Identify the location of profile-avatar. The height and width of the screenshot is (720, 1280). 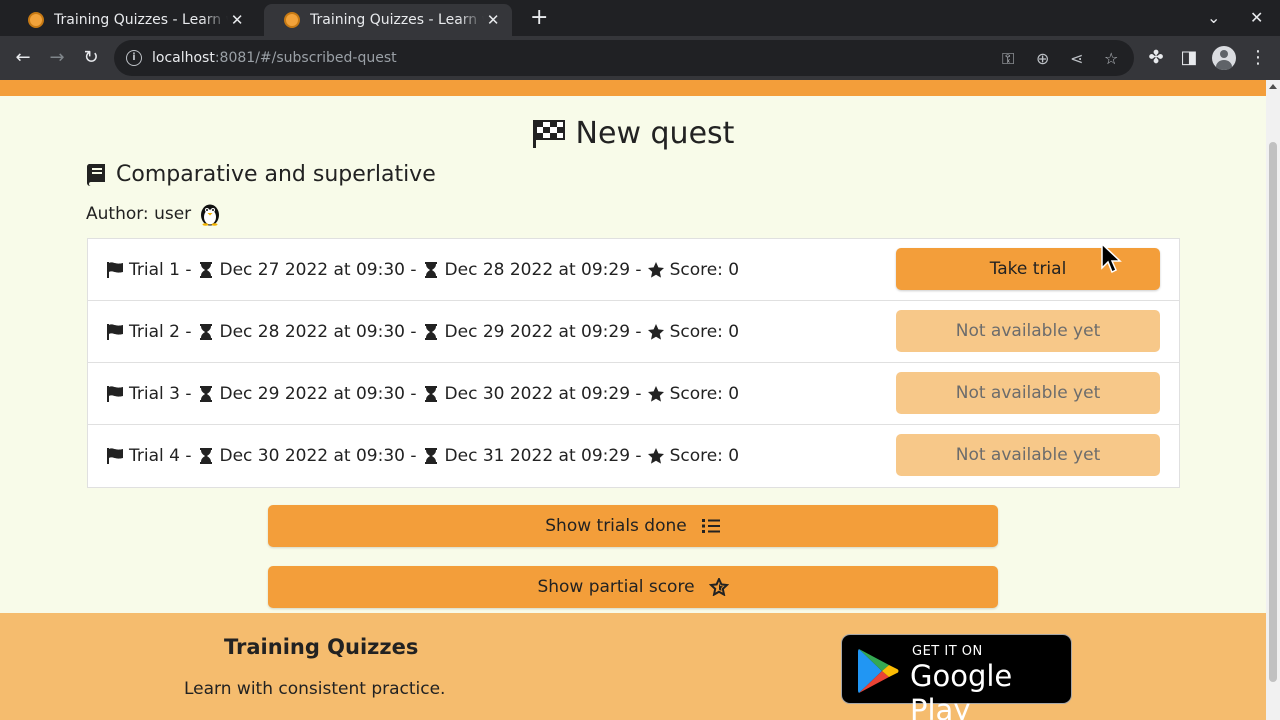
(1224, 58).